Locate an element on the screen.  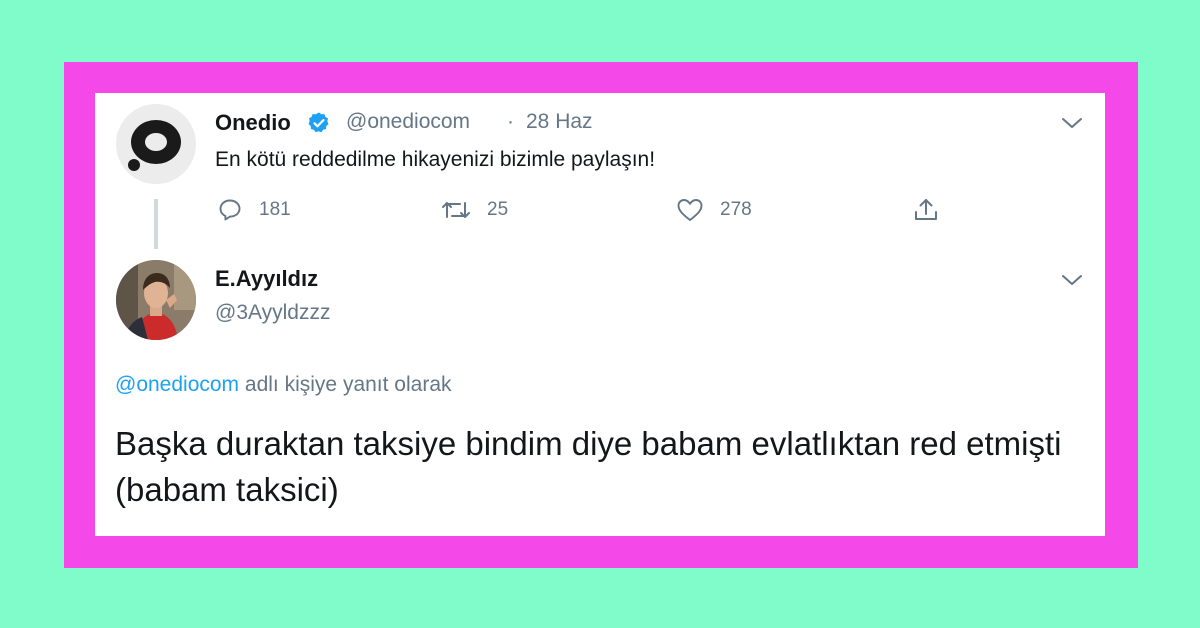
user-avatar is located at coordinates (156, 300).